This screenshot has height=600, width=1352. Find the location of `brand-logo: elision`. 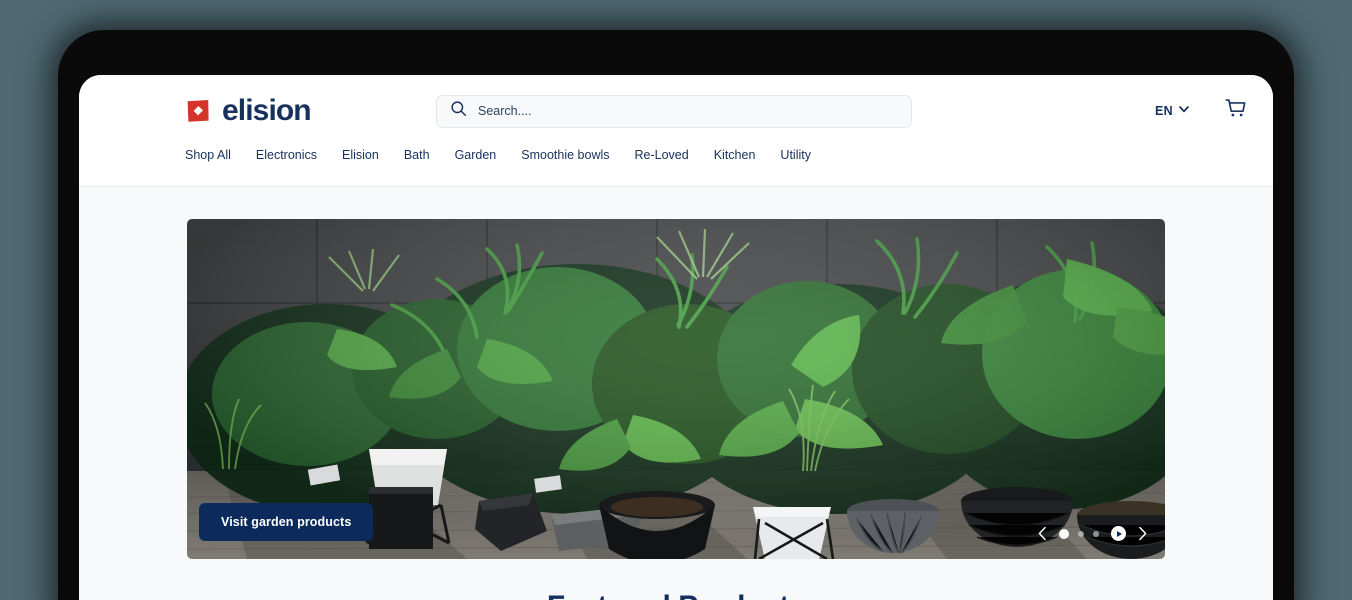

brand-logo: elision is located at coordinates (248, 110).